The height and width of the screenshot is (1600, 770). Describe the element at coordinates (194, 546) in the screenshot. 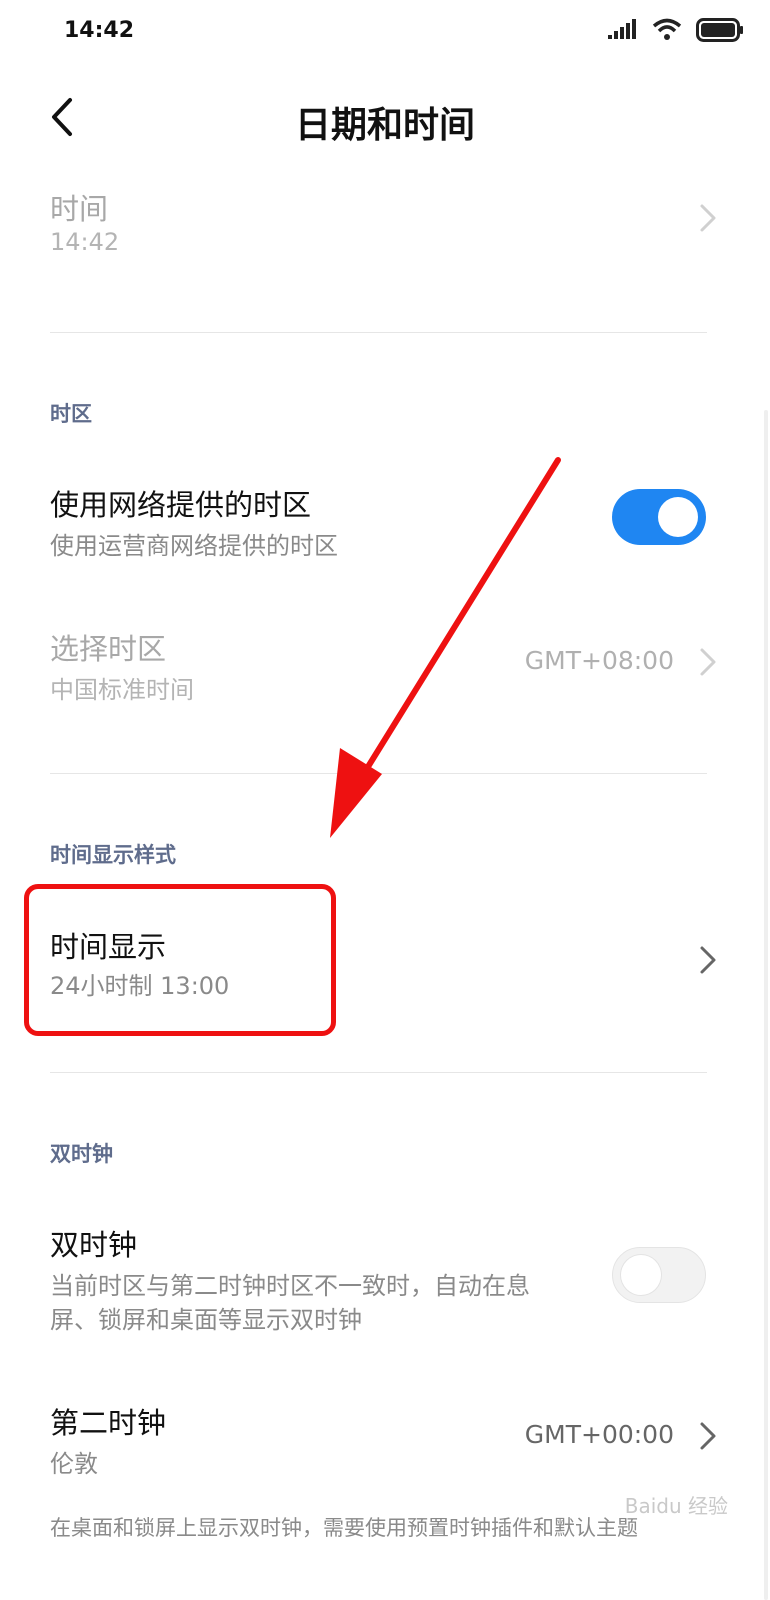

I see `network-timezone-subtitle: 使用运营商网络提供的时区` at that location.